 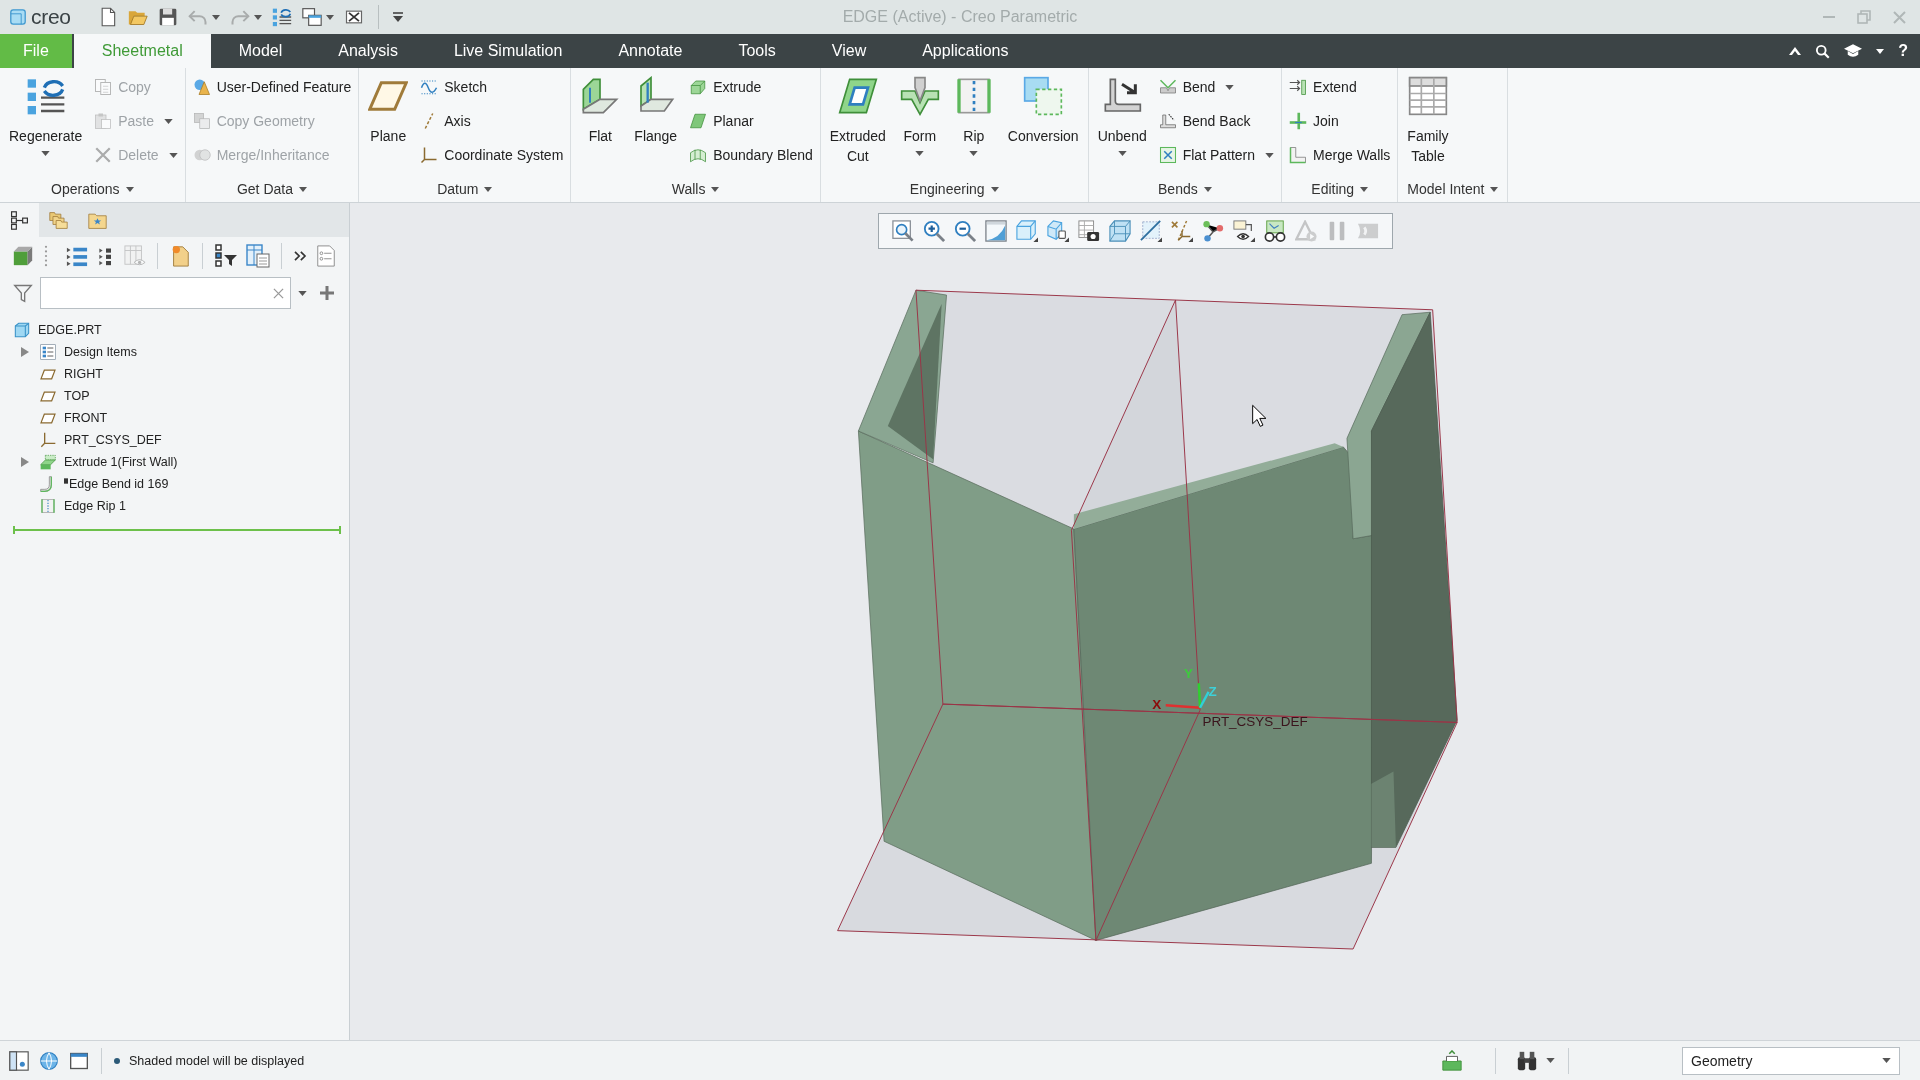 What do you see at coordinates (1216, 87) in the screenshot?
I see `ribbon-button: Bend` at bounding box center [1216, 87].